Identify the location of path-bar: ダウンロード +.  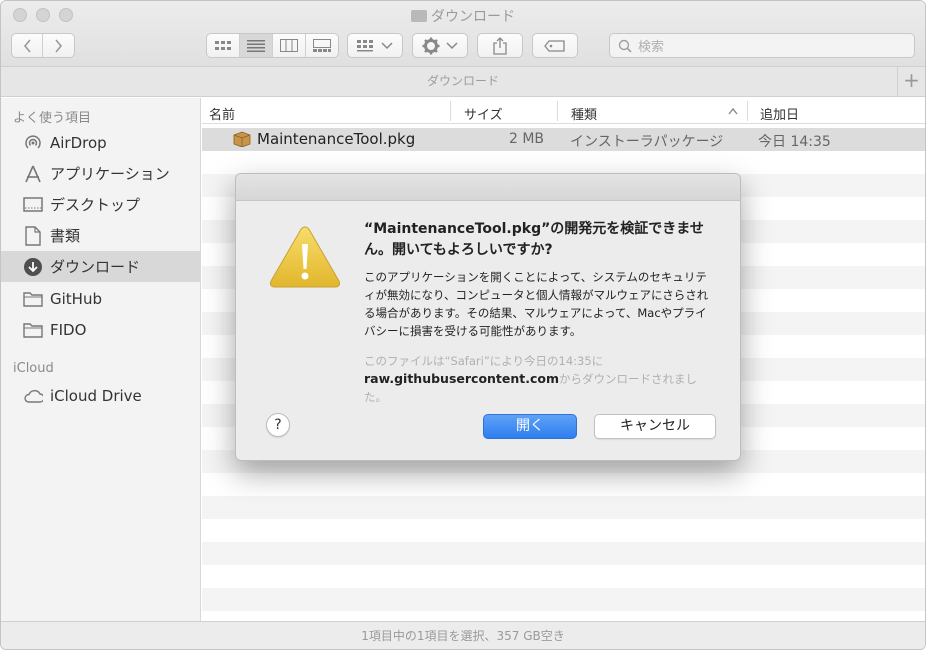
(463, 82).